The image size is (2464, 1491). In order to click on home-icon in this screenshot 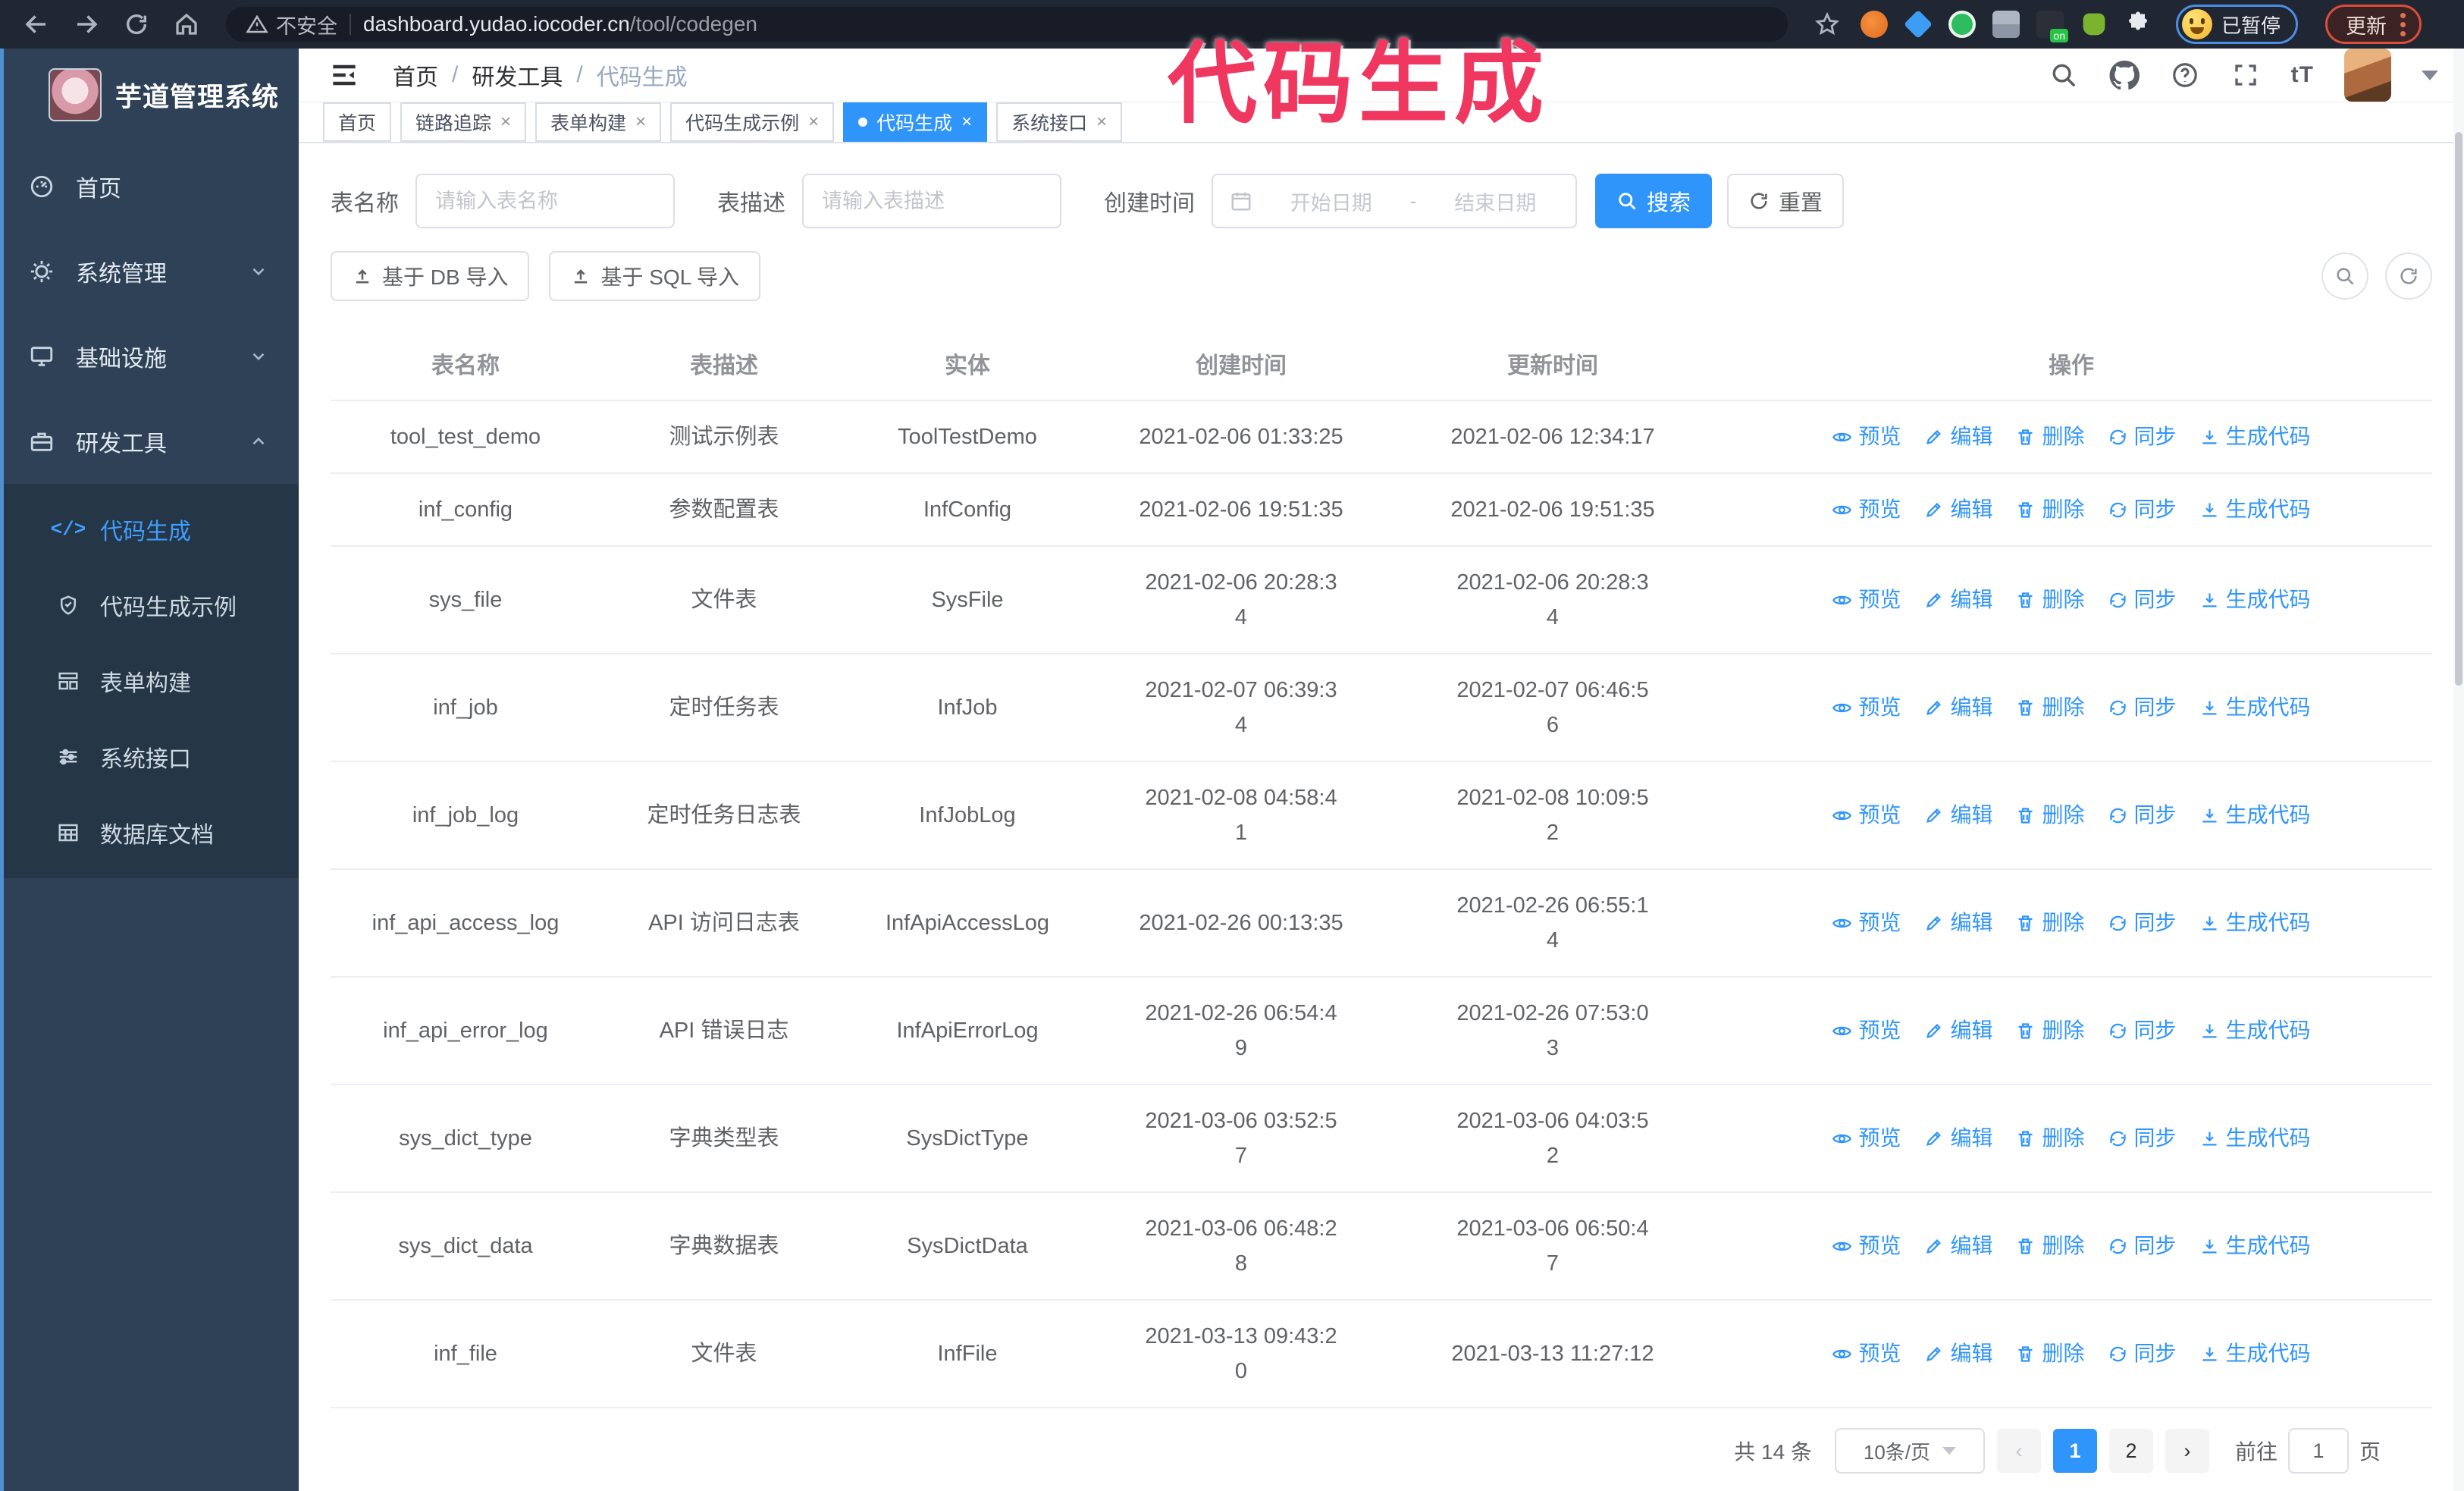, I will do `click(187, 24)`.